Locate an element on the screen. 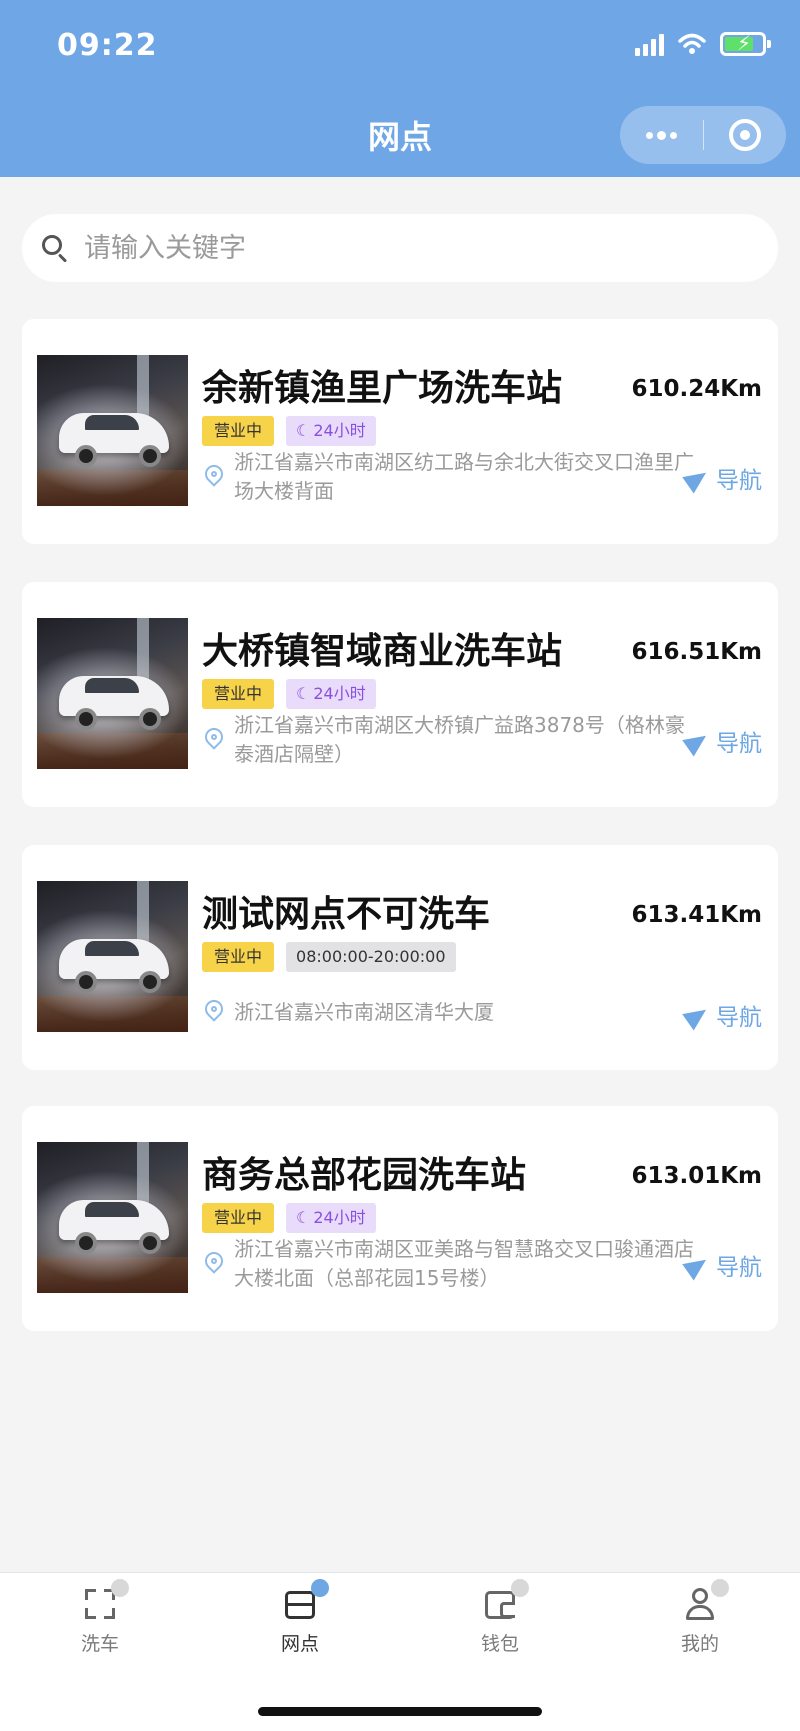 The height and width of the screenshot is (1731, 800). mini-program-capsule is located at coordinates (703, 135).